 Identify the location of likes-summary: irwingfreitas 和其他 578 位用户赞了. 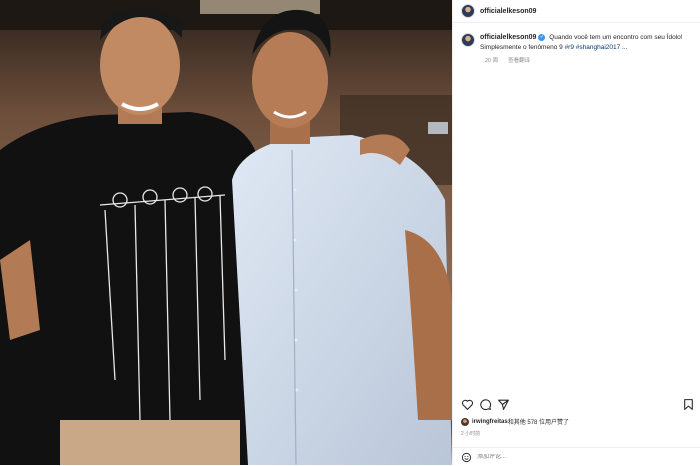
(515, 421).